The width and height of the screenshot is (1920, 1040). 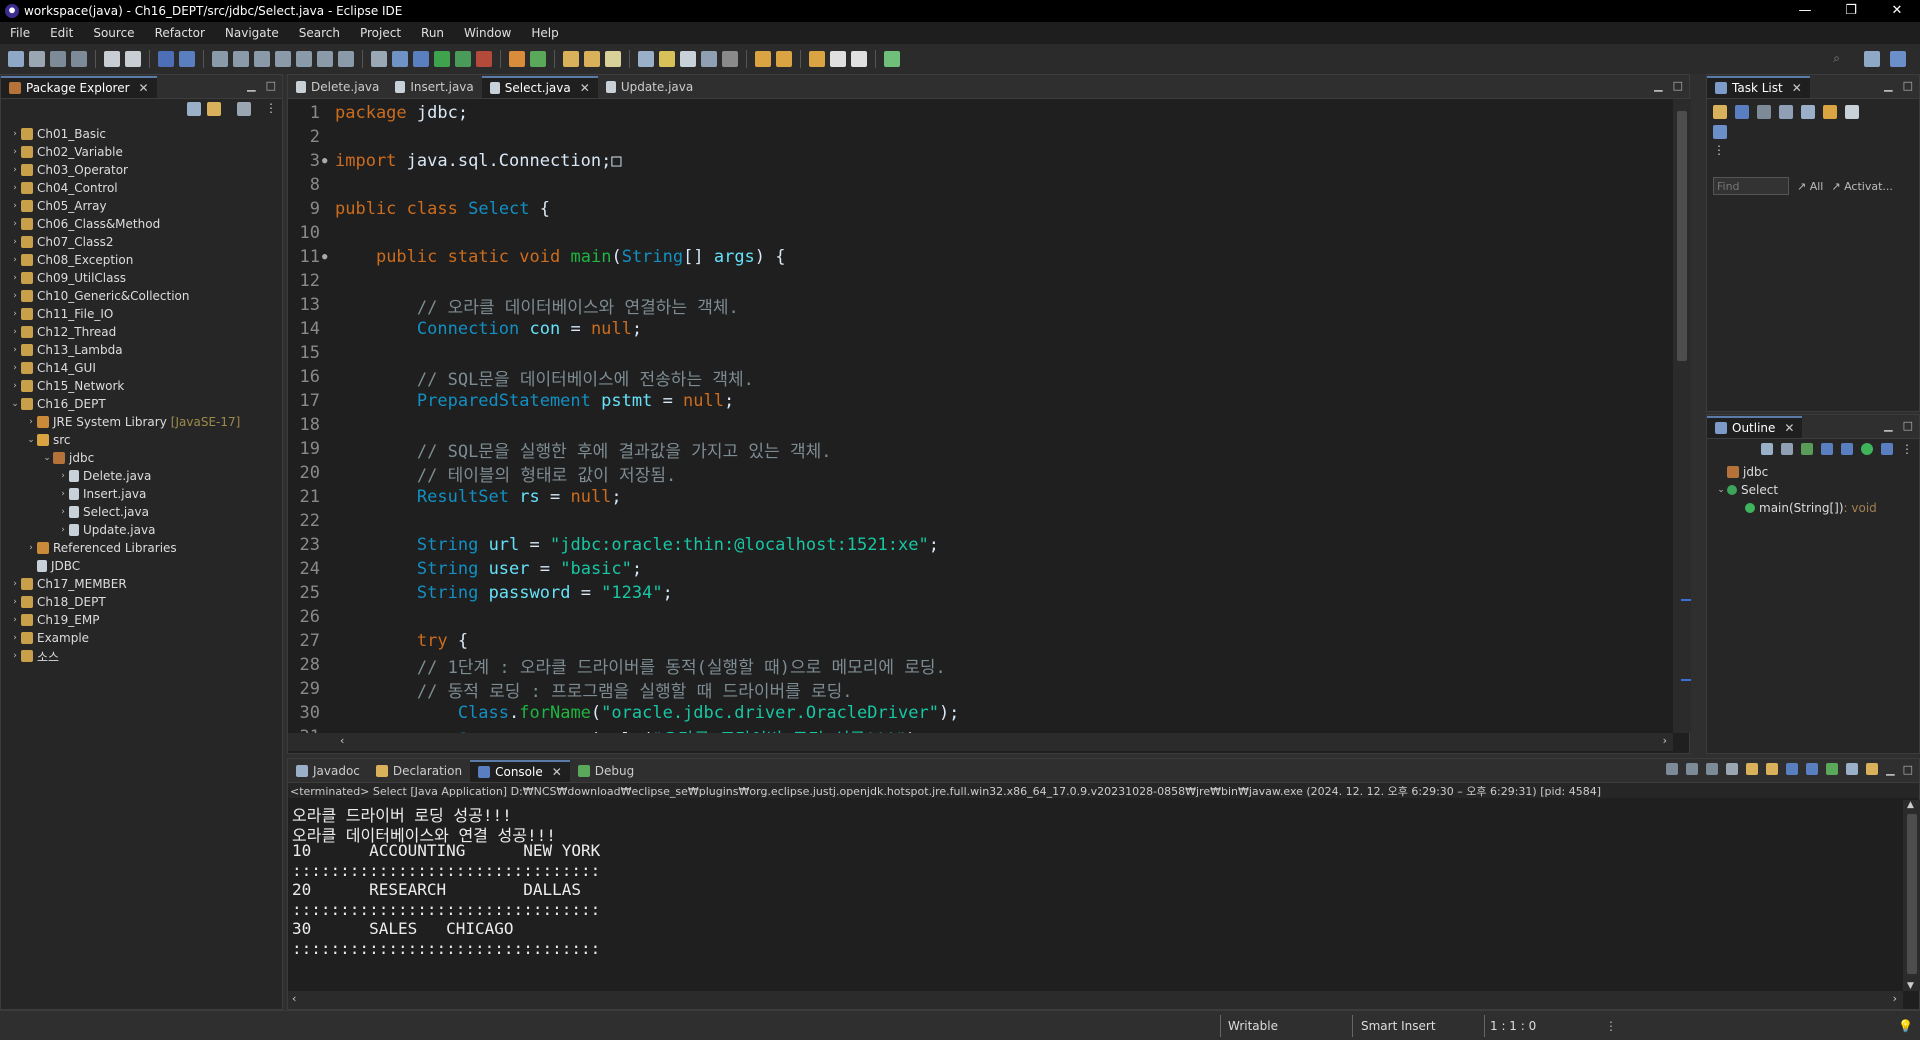 What do you see at coordinates (1847, 449) in the screenshot?
I see `hide-nonpublic-icon` at bounding box center [1847, 449].